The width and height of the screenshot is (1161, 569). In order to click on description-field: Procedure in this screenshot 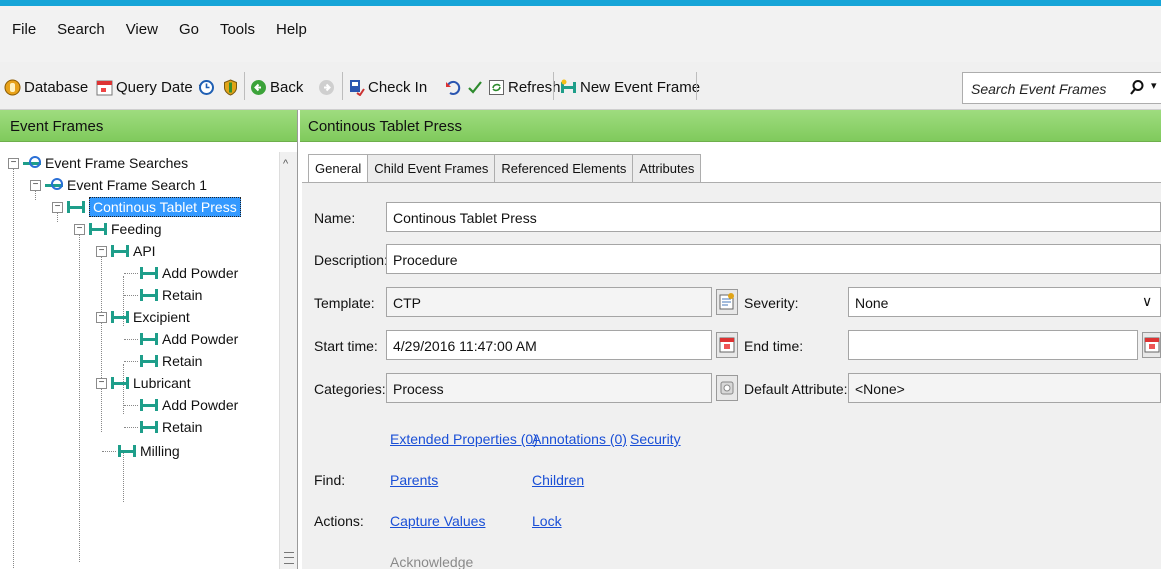, I will do `click(773, 259)`.